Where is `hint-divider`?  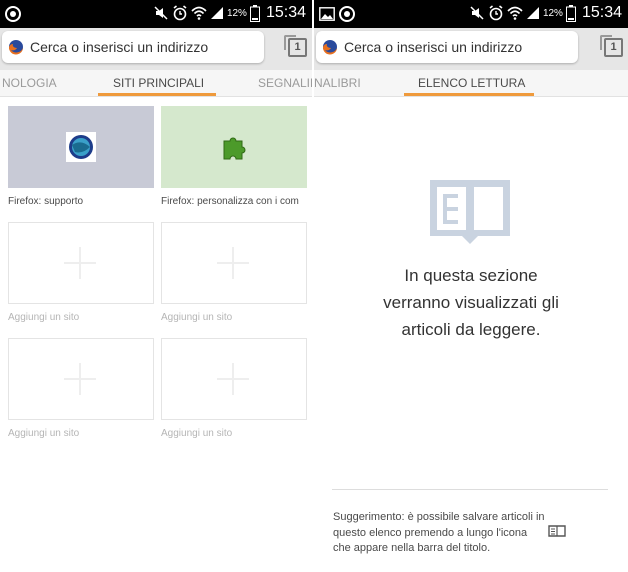
hint-divider is located at coordinates (470, 489).